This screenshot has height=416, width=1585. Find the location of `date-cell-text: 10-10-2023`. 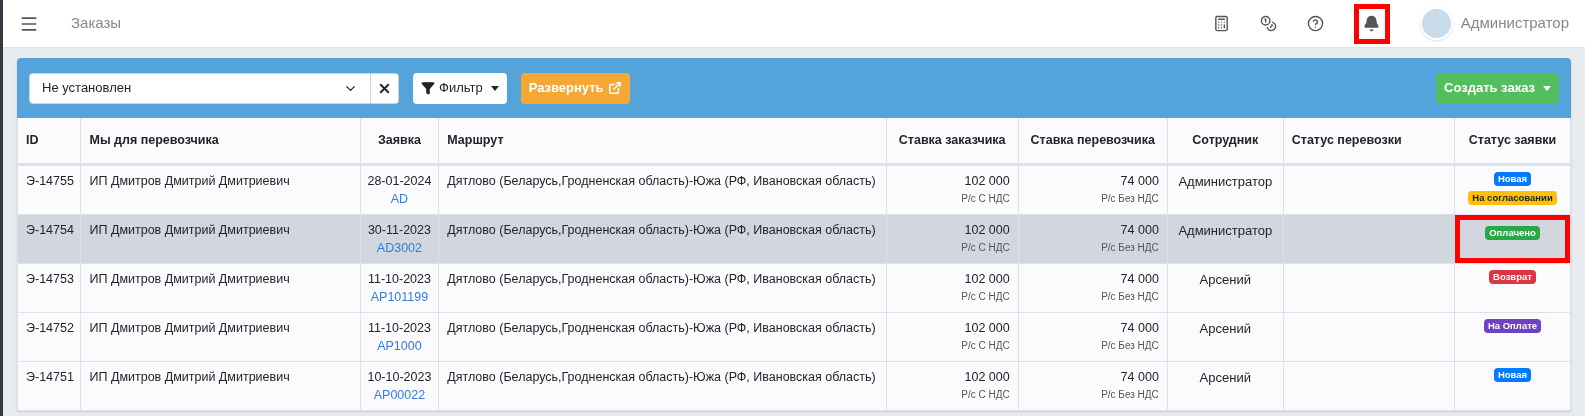

date-cell-text: 10-10-2023 is located at coordinates (399, 377).